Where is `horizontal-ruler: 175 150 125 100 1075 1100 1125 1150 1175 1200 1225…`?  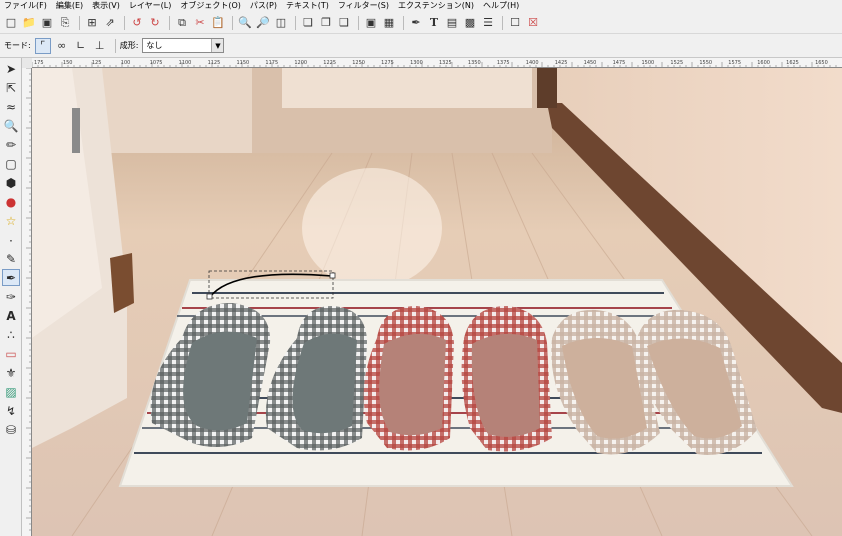
horizontal-ruler: 175 150 125 100 1075 1100 1125 1150 1175 1200 1225… is located at coordinates (437, 63).